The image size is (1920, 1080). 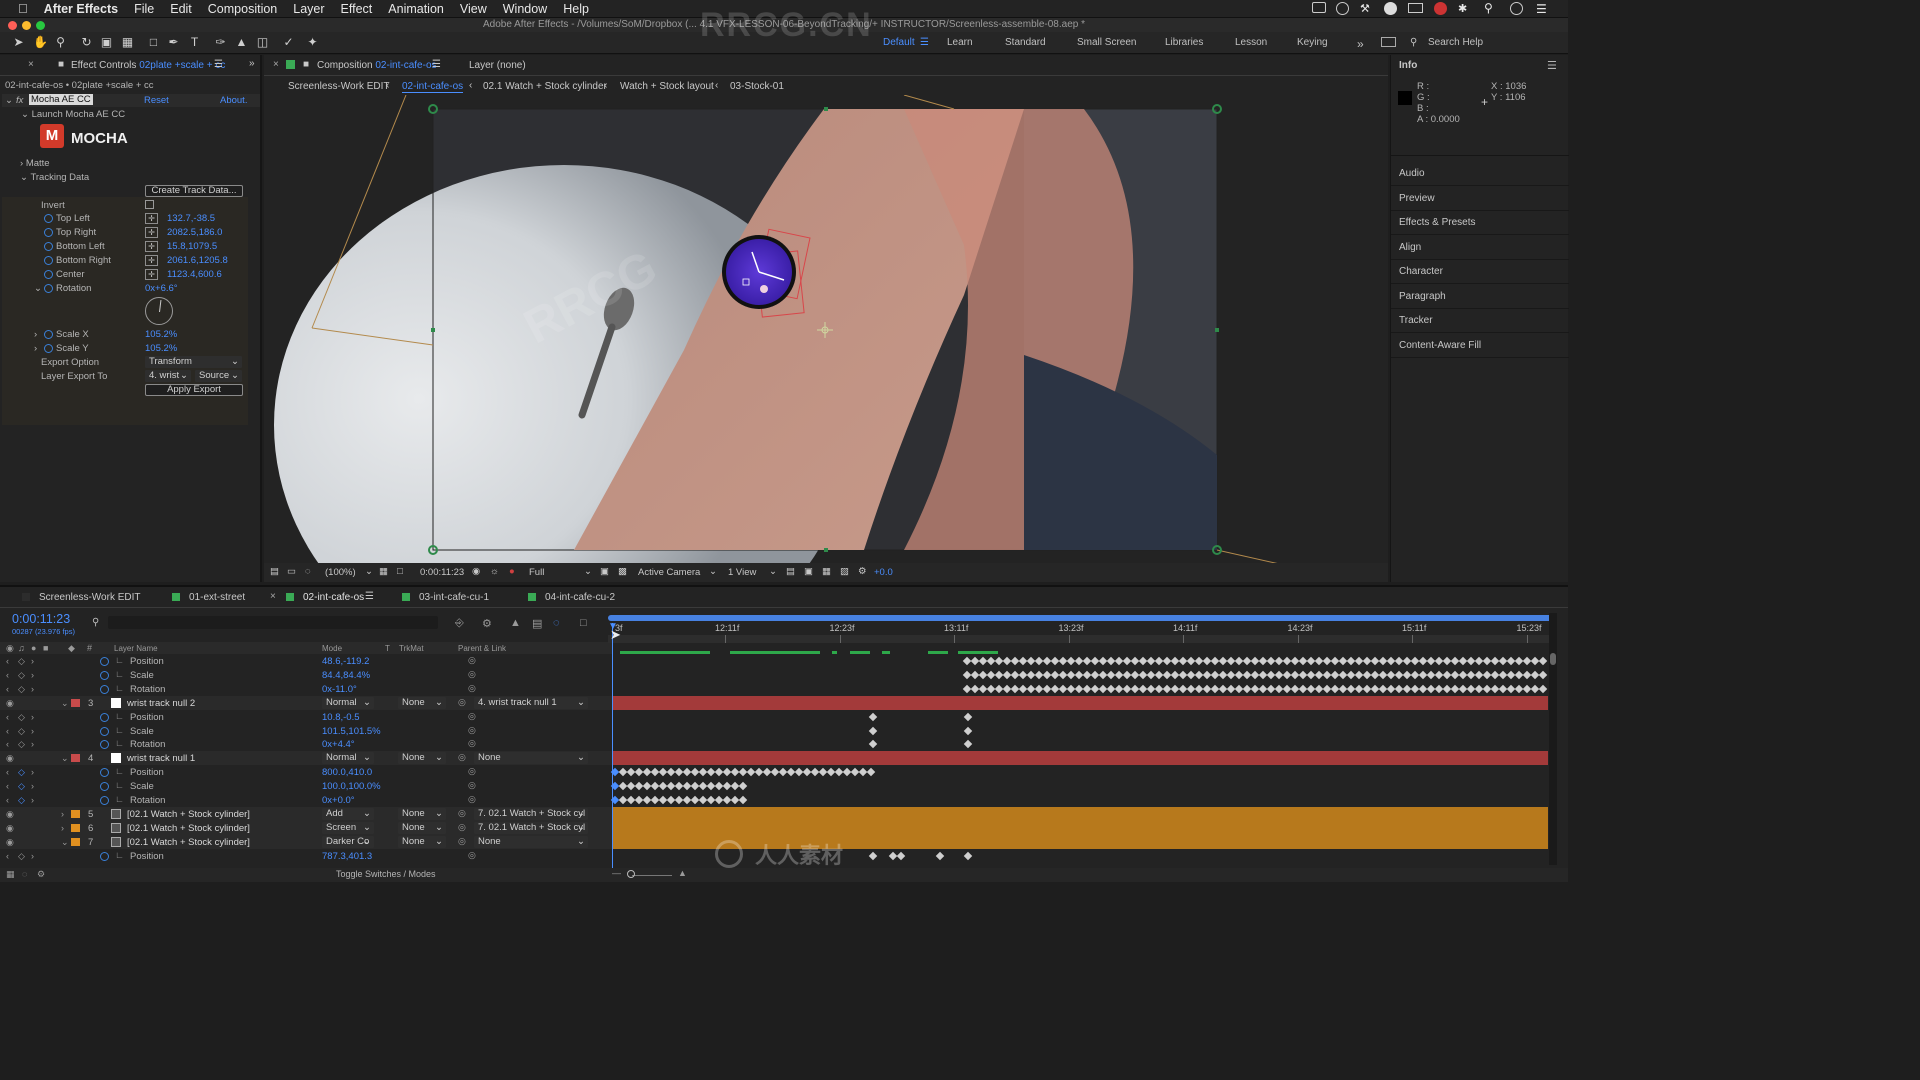 I want to click on crumb-03-stock-01: 03-Stock-01, so click(x=757, y=86).